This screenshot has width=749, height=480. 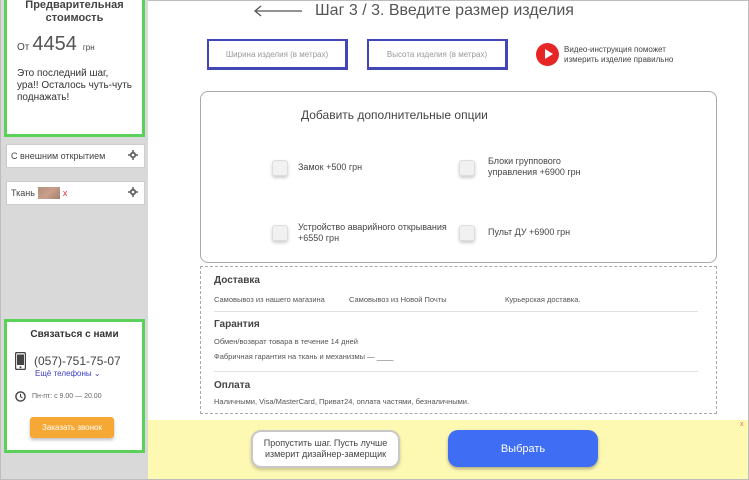 I want to click on clock-icon, so click(x=20, y=396).